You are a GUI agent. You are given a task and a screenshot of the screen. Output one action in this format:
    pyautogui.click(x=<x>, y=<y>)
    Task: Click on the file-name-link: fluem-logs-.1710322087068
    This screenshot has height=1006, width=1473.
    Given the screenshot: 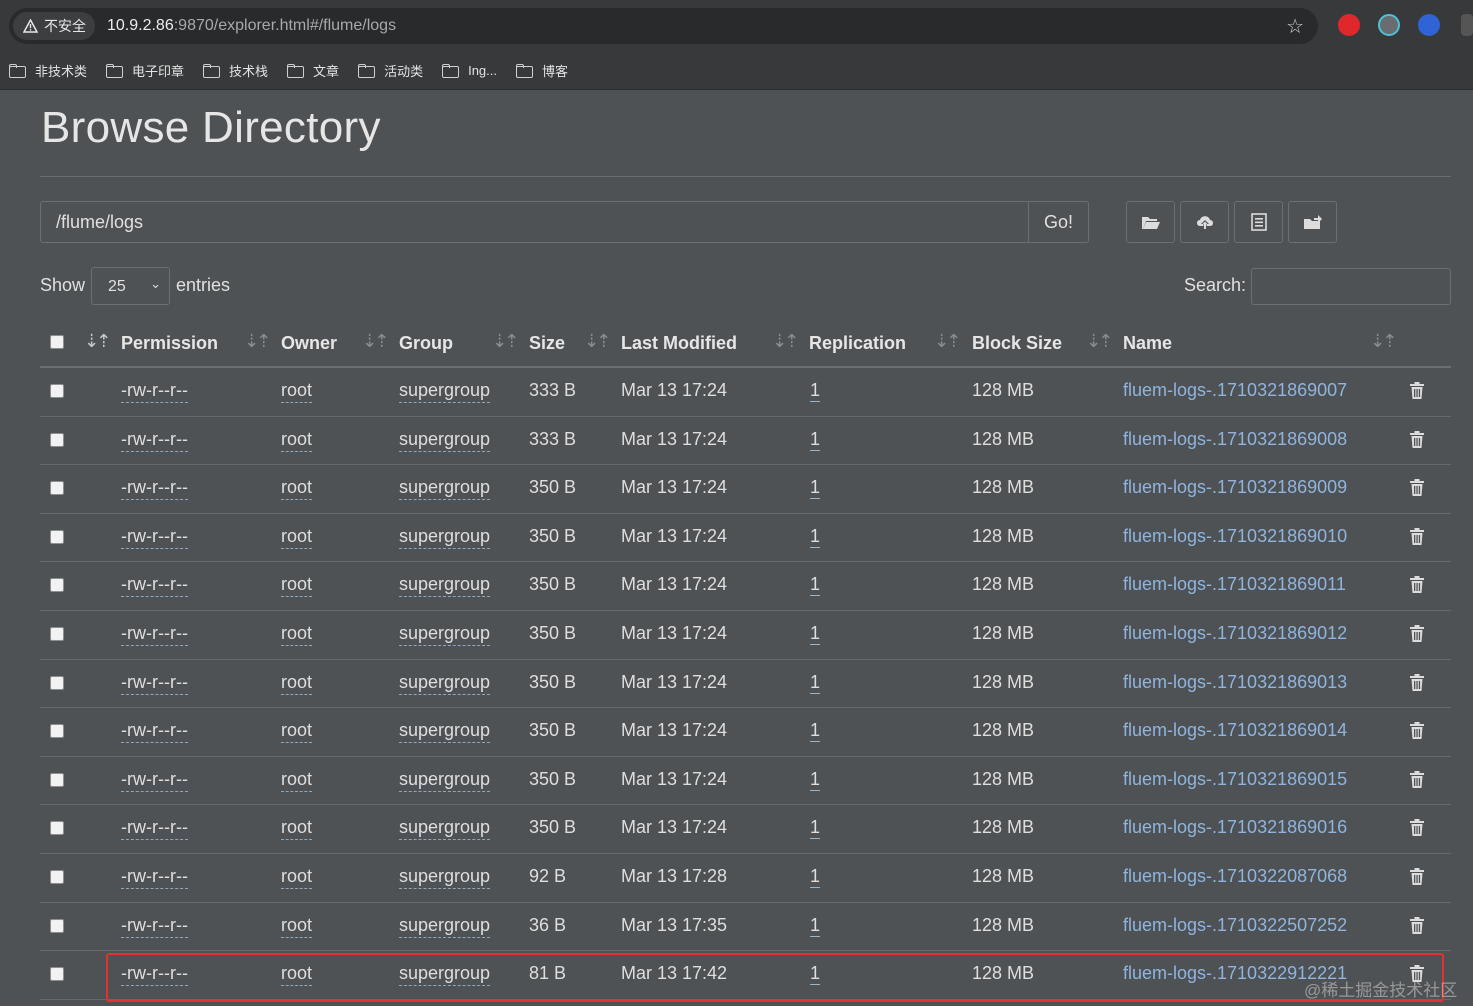 What is the action you would take?
    pyautogui.click(x=1235, y=876)
    